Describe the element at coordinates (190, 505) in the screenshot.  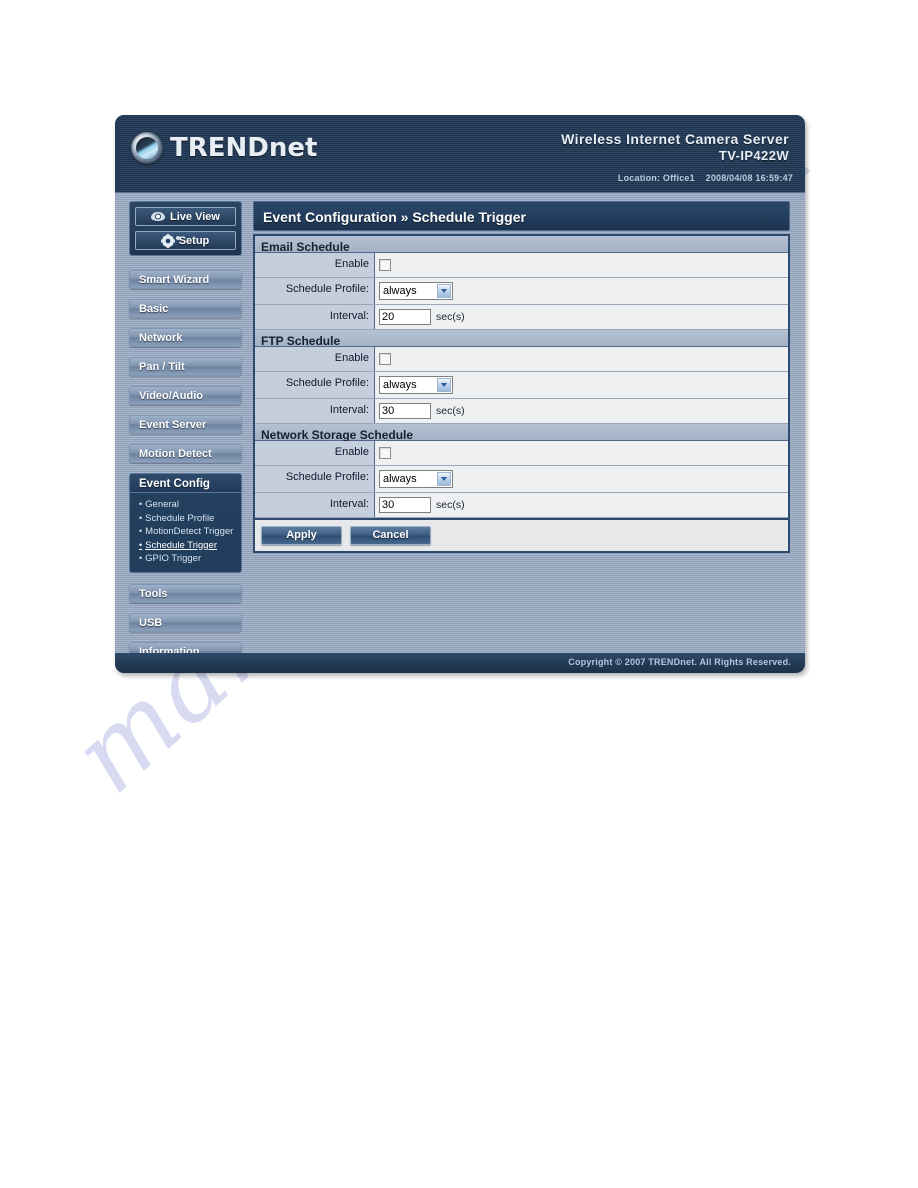
I see `submenu-item-general: General` at that location.